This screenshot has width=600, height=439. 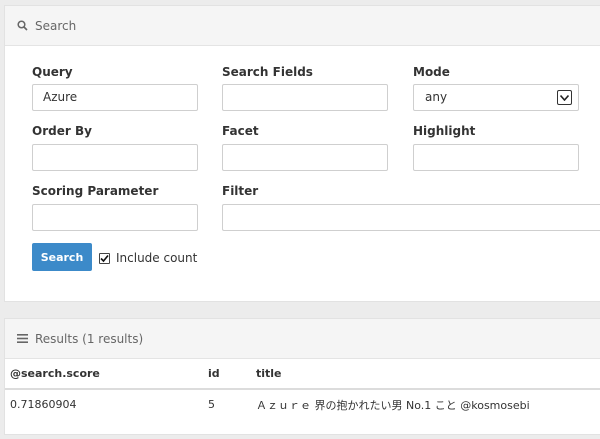 I want to click on include-count-label: Include count, so click(x=157, y=258).